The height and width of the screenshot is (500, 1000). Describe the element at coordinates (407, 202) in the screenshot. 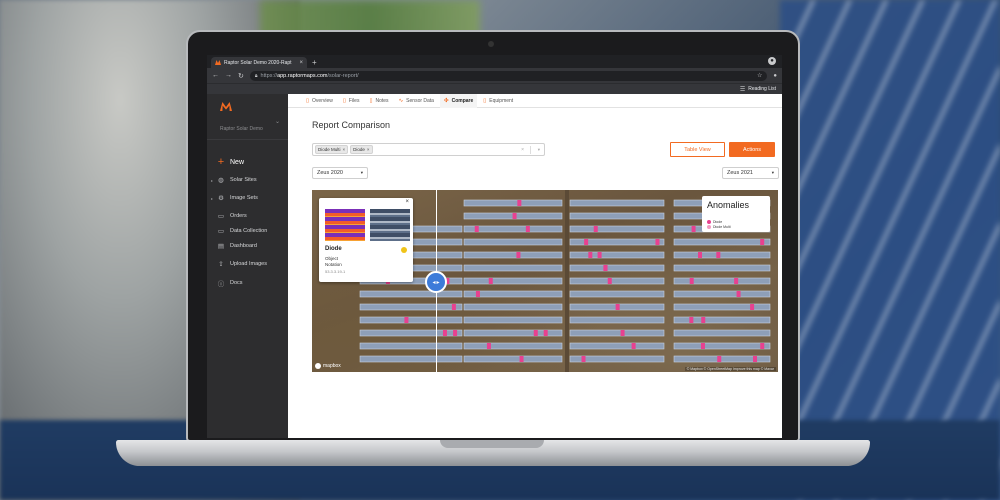

I see `close-icon: ×` at that location.